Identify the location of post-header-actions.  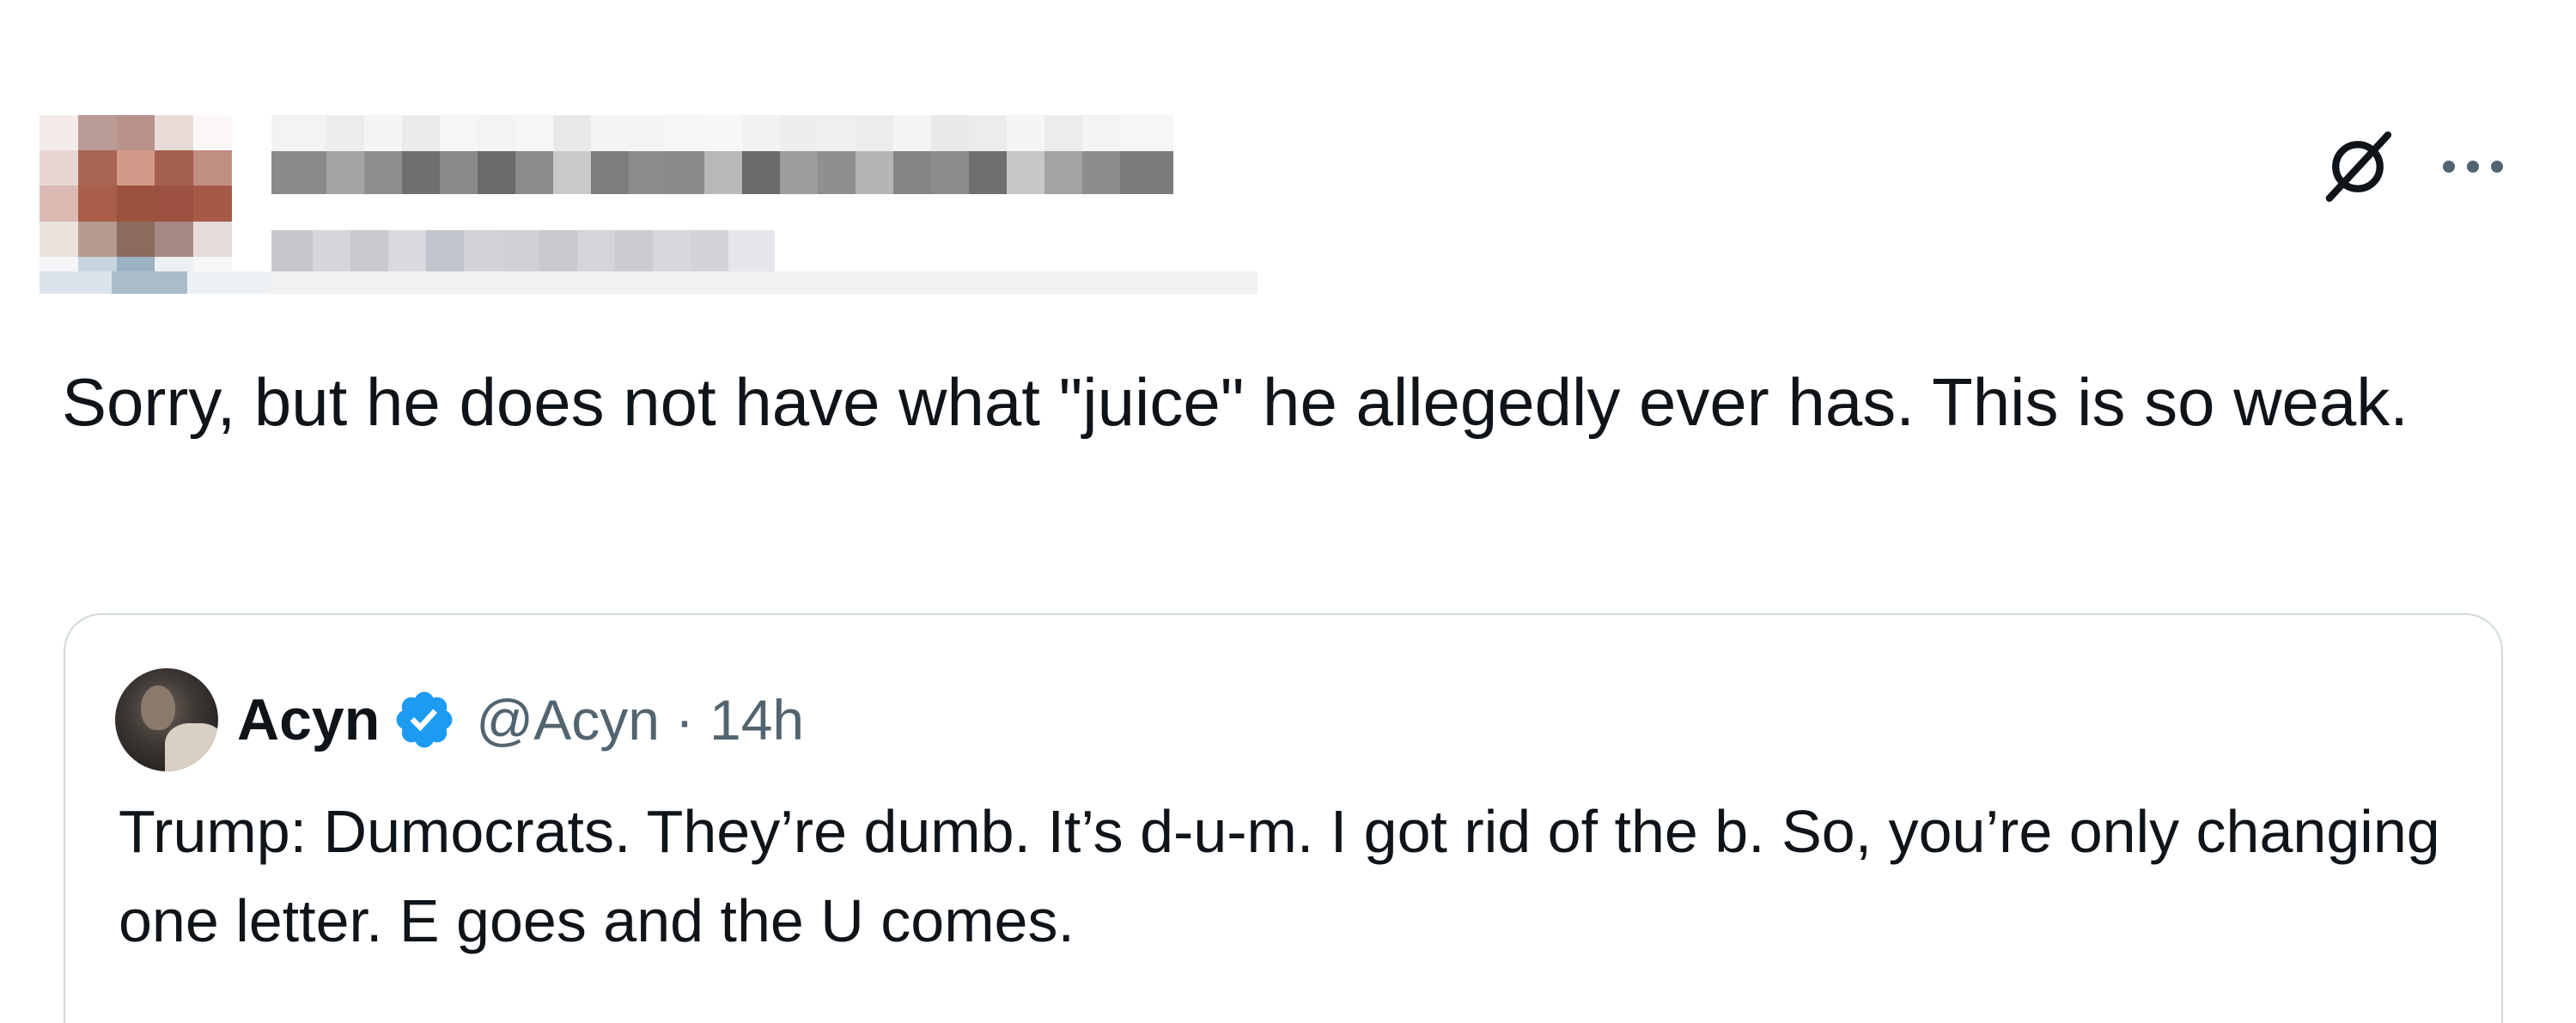
(2412, 166).